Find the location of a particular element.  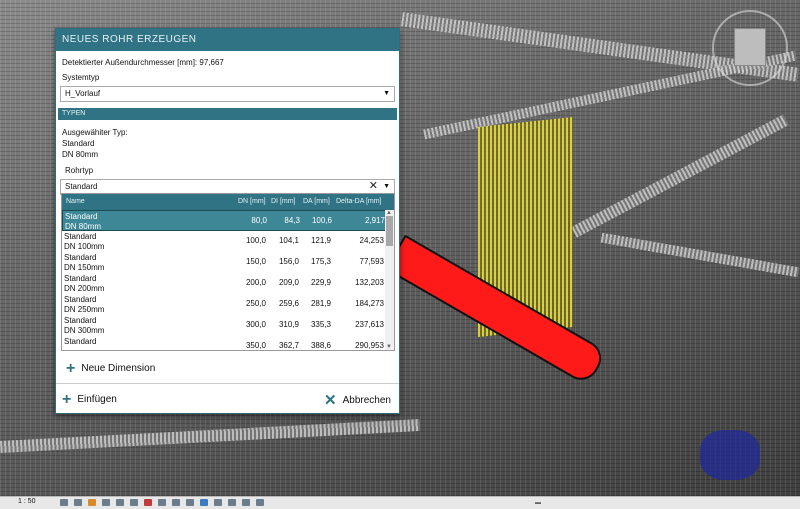

table-row: Standard DN 80mm 80,0 84,3 100,6 2,917 is located at coordinates (228, 220).